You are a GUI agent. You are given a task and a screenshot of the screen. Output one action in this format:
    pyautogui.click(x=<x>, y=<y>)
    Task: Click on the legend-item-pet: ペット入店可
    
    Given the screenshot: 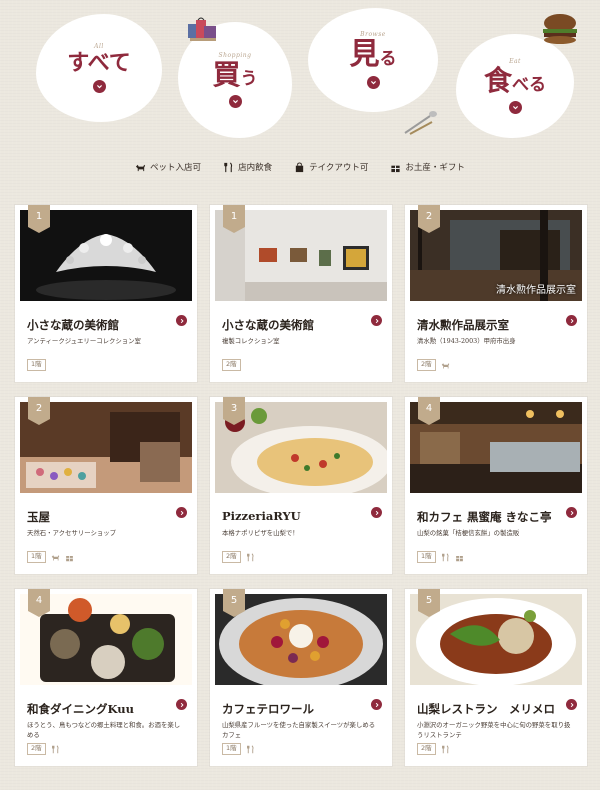 What is the action you would take?
    pyautogui.click(x=168, y=167)
    